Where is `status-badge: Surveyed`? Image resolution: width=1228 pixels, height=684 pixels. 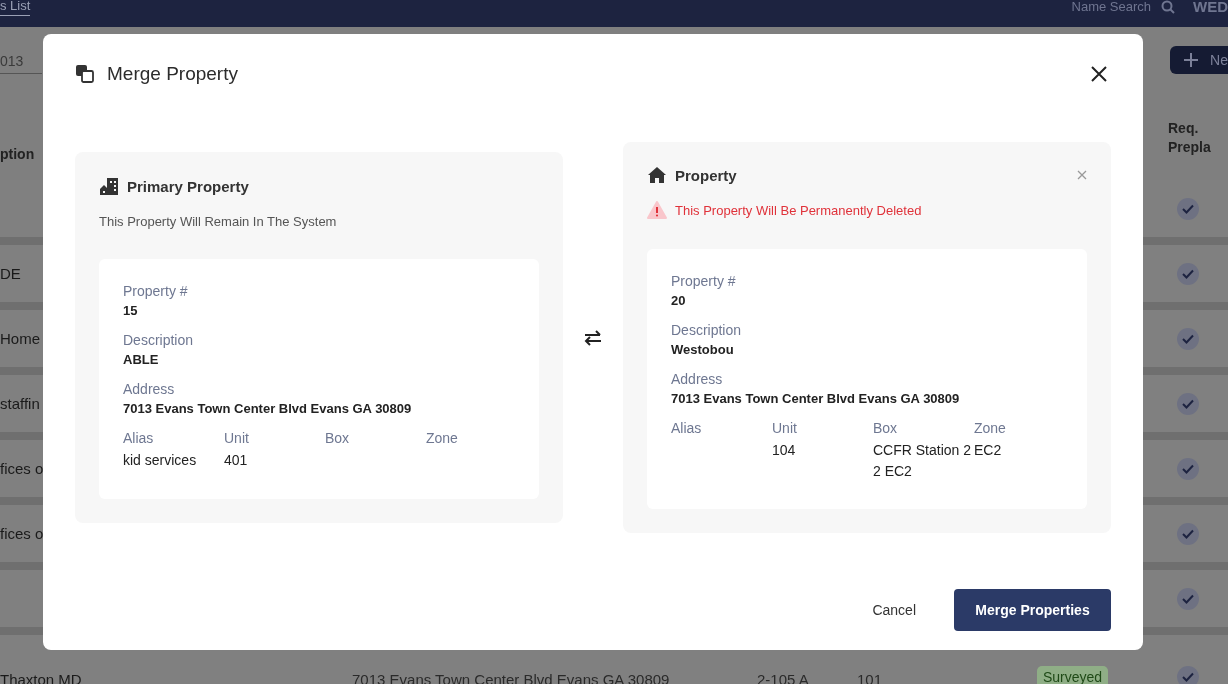 status-badge: Surveyed is located at coordinates (1073, 675).